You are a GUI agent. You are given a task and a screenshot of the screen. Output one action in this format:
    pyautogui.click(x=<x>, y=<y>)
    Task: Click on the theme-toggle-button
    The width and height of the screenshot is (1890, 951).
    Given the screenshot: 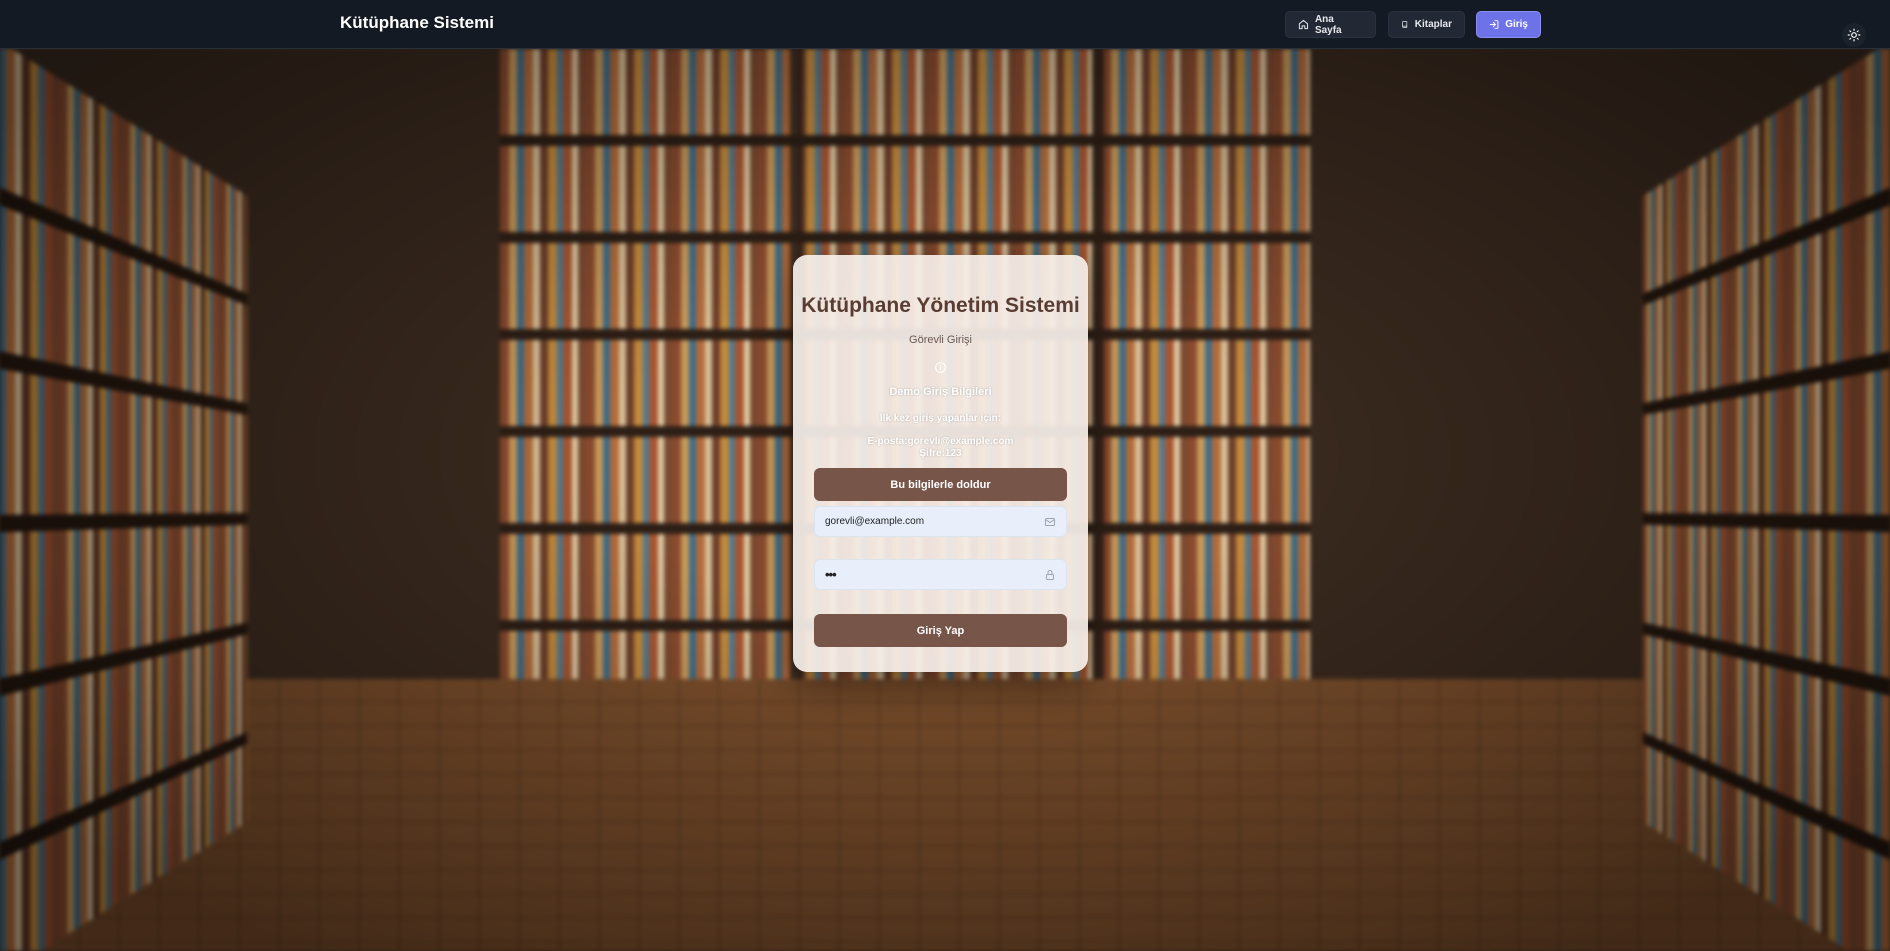 What is the action you would take?
    pyautogui.click(x=1854, y=35)
    